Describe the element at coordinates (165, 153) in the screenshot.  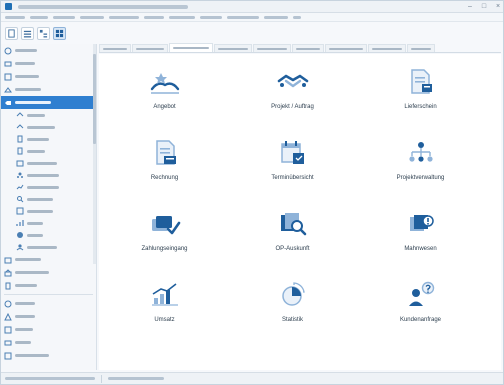
I see `invoice-icon` at that location.